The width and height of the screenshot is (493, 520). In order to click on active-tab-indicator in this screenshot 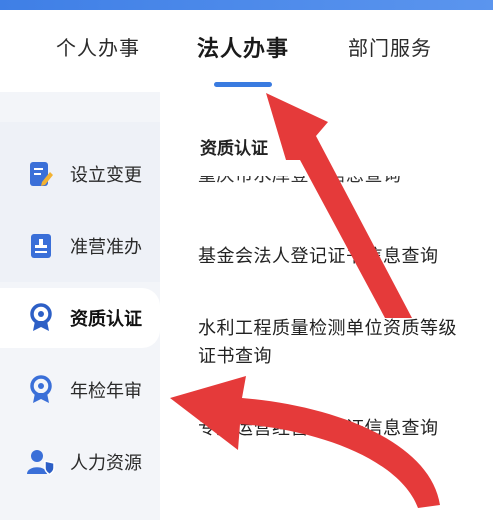, I will do `click(243, 84)`.